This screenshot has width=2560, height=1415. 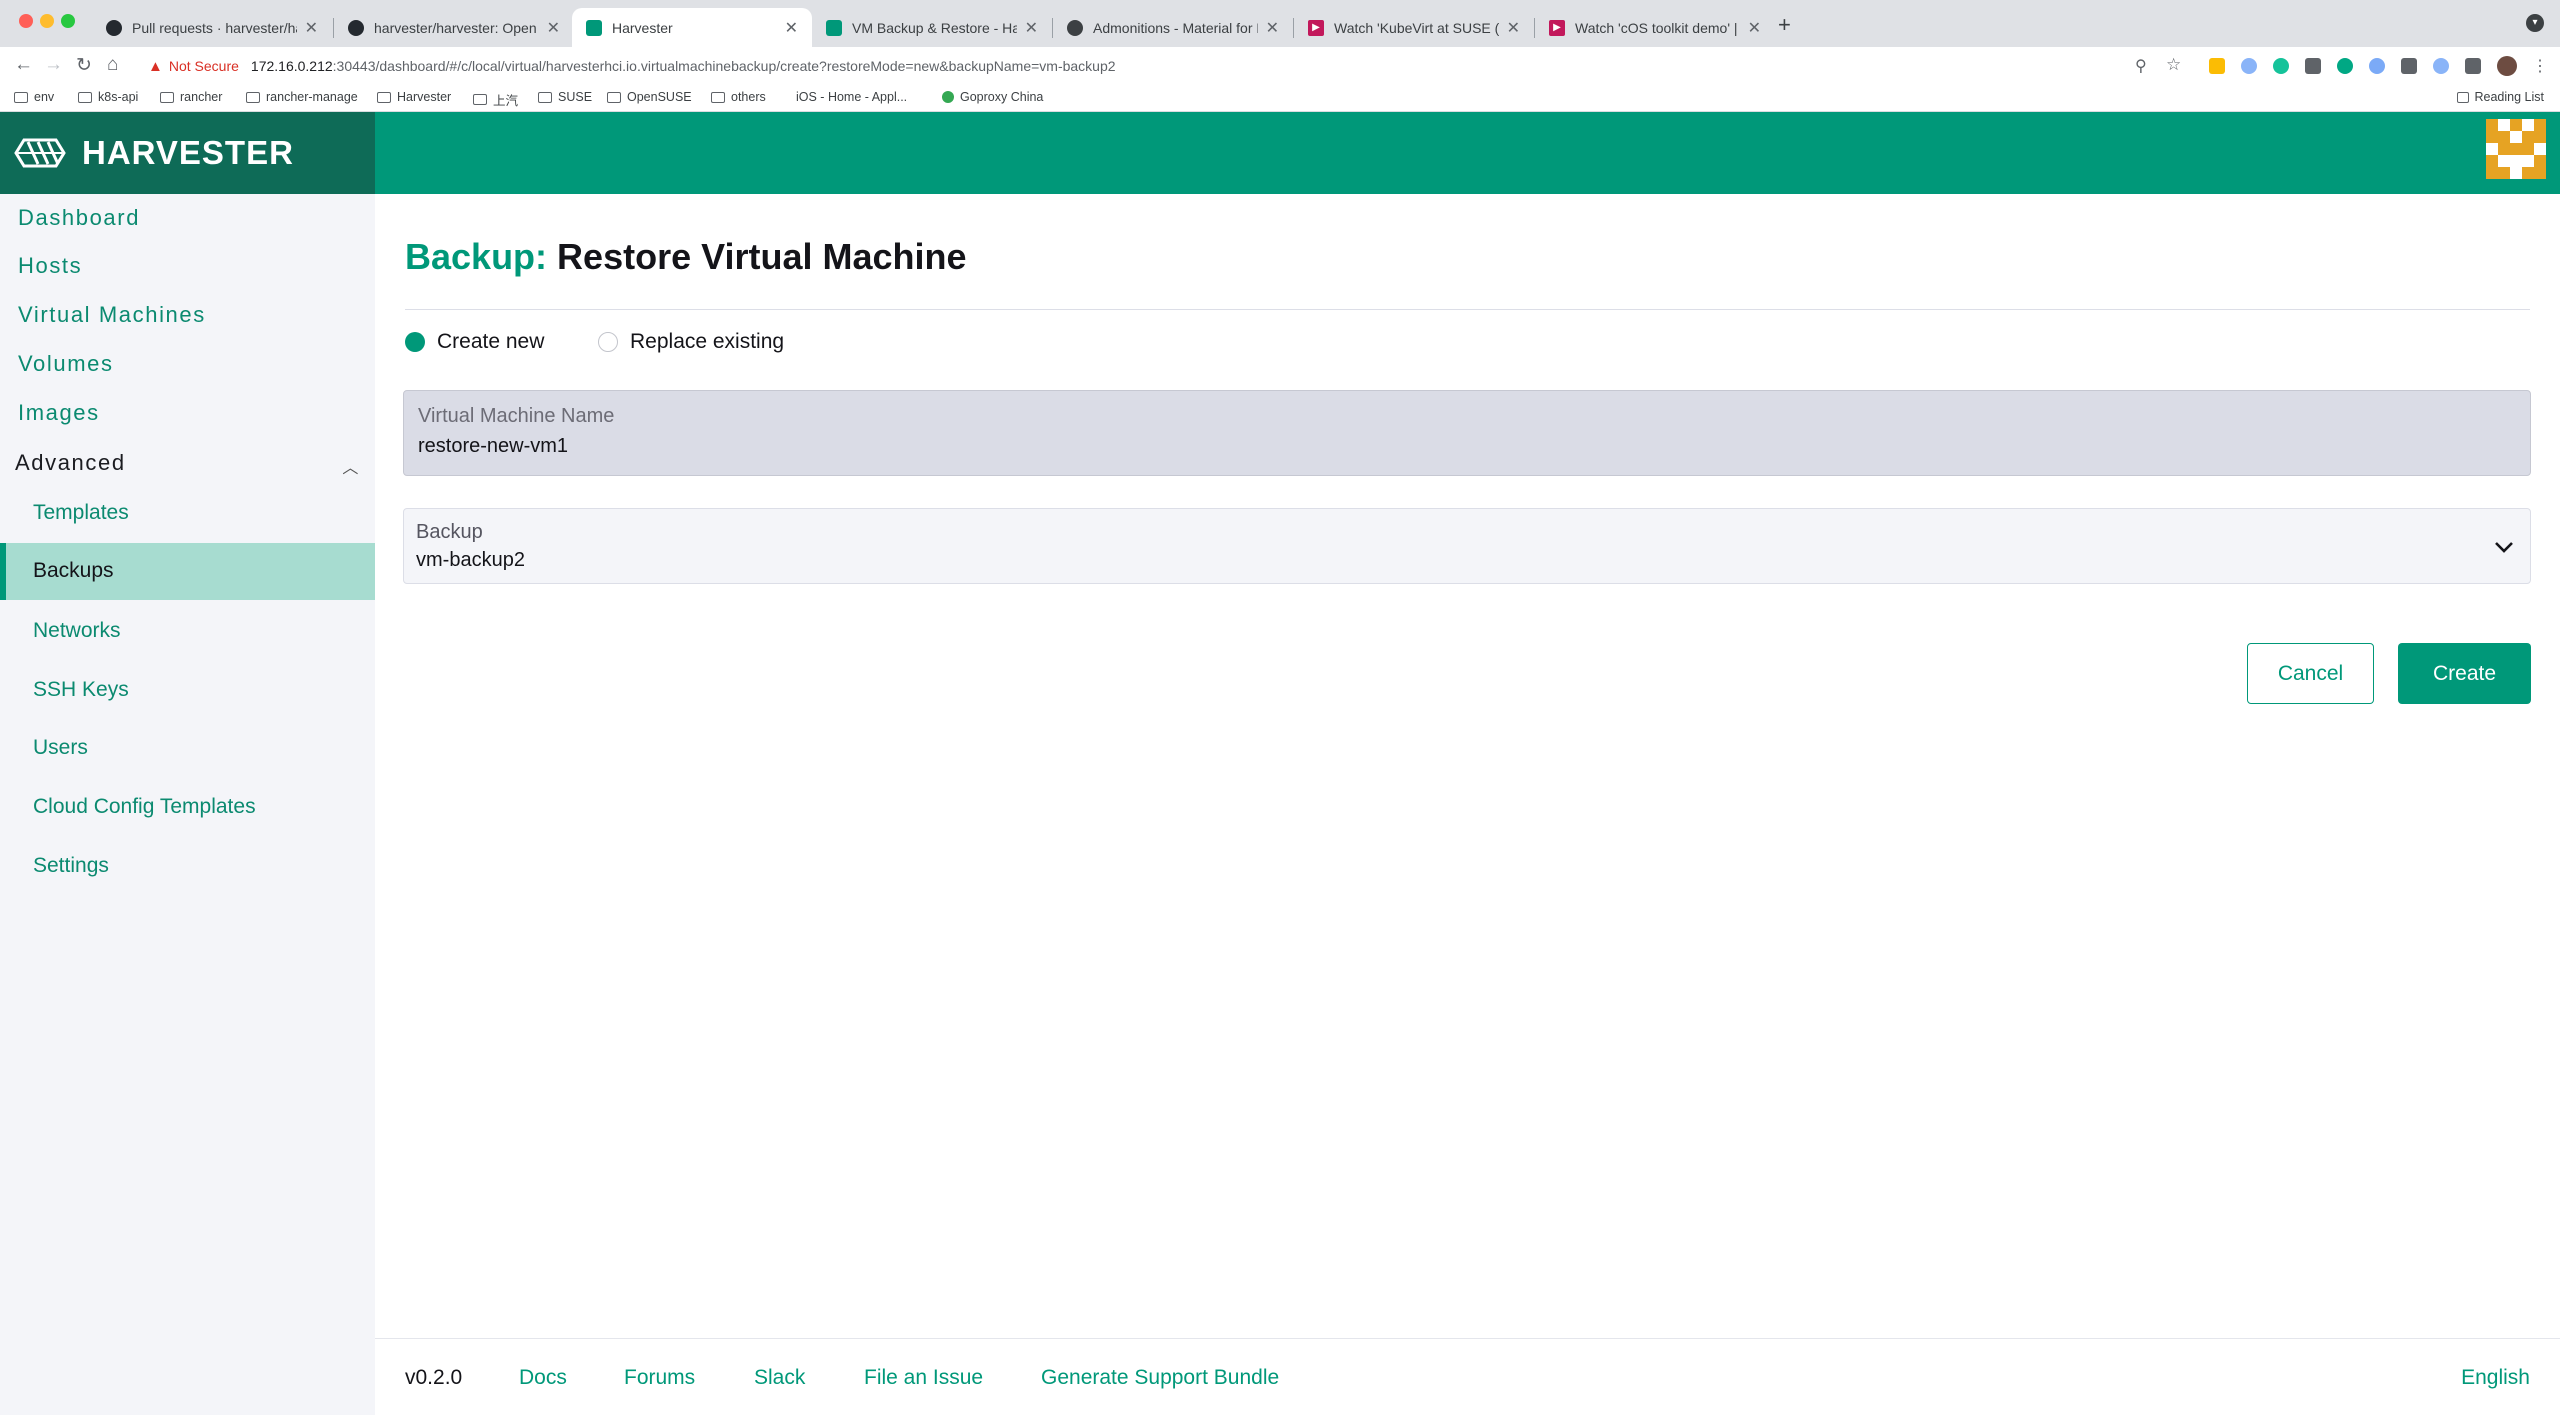 I want to click on backup-label: Backup, so click(x=449, y=532).